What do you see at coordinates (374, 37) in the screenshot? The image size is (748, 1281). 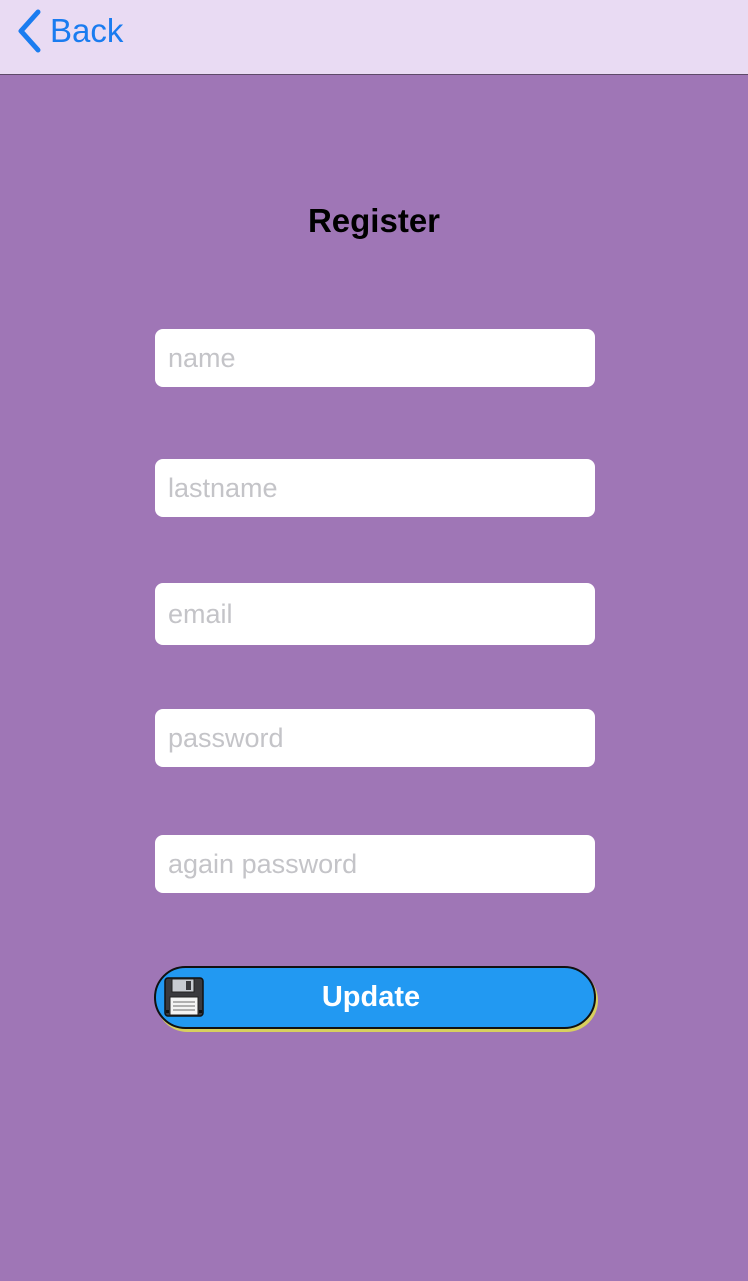 I see `navigation-bar: Back` at bounding box center [374, 37].